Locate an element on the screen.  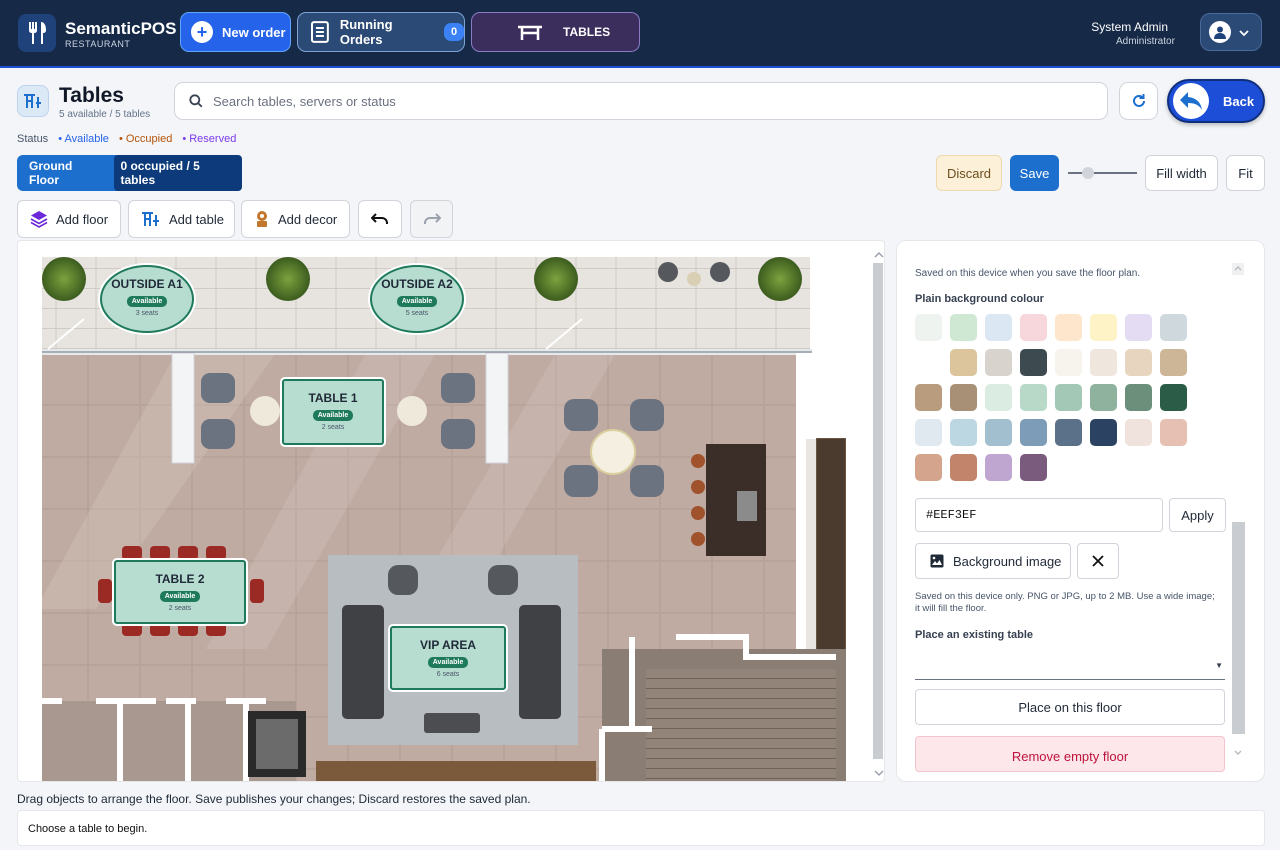
add-decor-button: Add decor is located at coordinates (295, 219).